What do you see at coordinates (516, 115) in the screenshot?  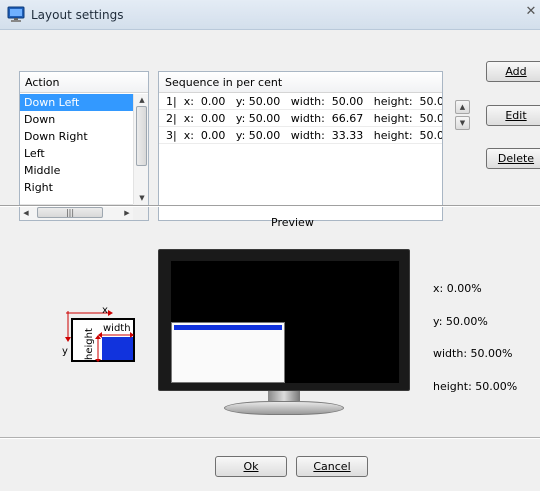 I see `edit-button-label: Edit` at bounding box center [516, 115].